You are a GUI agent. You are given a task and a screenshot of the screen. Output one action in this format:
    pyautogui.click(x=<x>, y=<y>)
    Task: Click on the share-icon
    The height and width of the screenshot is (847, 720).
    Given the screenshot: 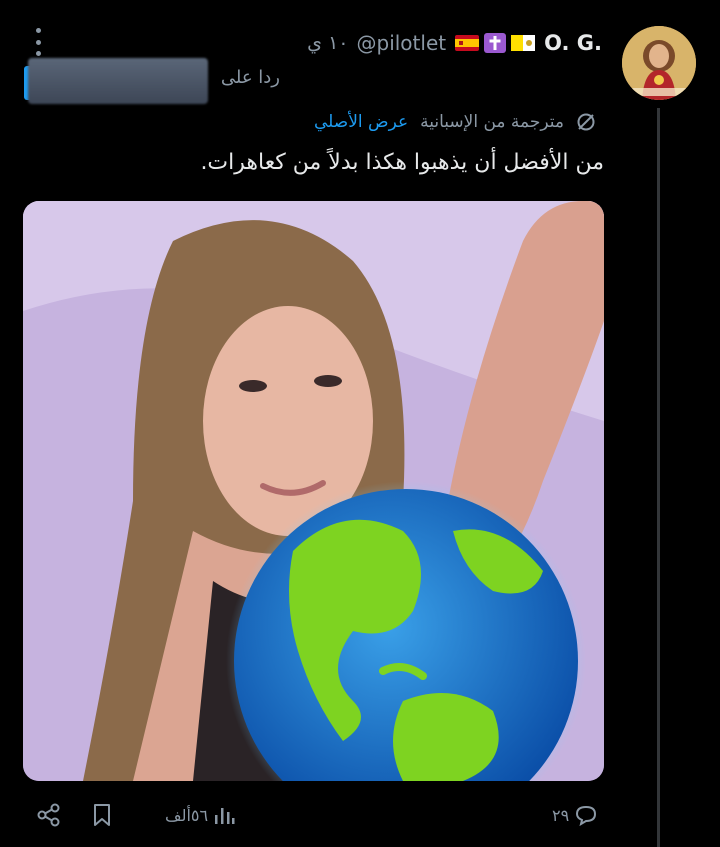 What is the action you would take?
    pyautogui.click(x=48, y=815)
    